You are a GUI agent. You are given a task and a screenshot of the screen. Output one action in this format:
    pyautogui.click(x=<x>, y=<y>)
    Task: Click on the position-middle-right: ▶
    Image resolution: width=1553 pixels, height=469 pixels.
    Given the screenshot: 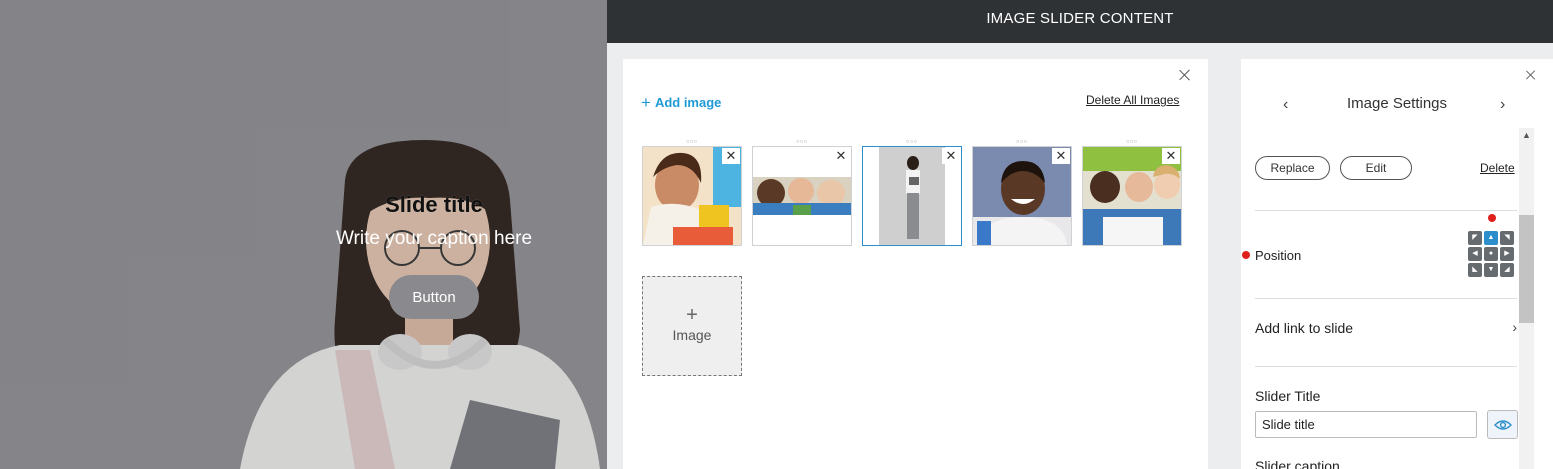 What is the action you would take?
    pyautogui.click(x=1507, y=254)
    